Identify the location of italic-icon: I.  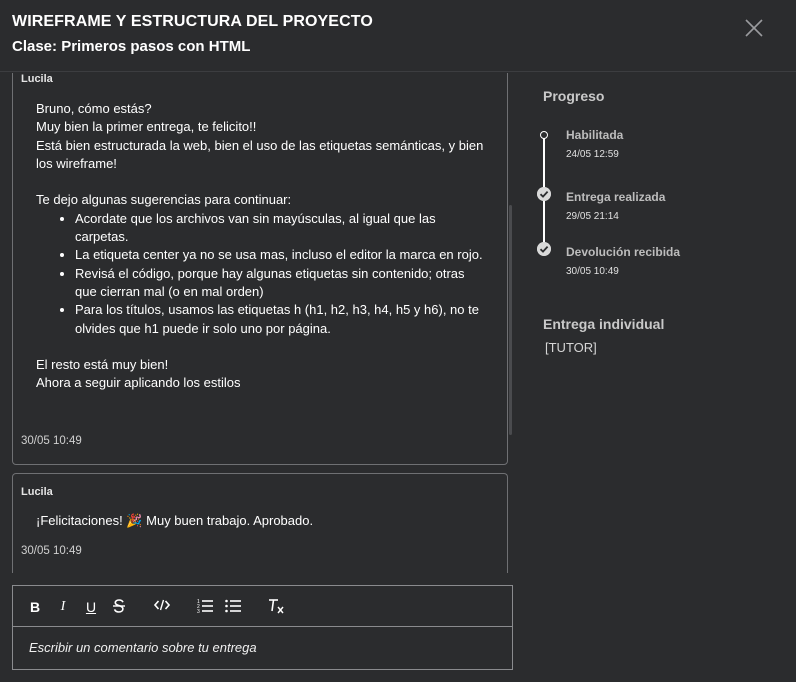
(63, 607).